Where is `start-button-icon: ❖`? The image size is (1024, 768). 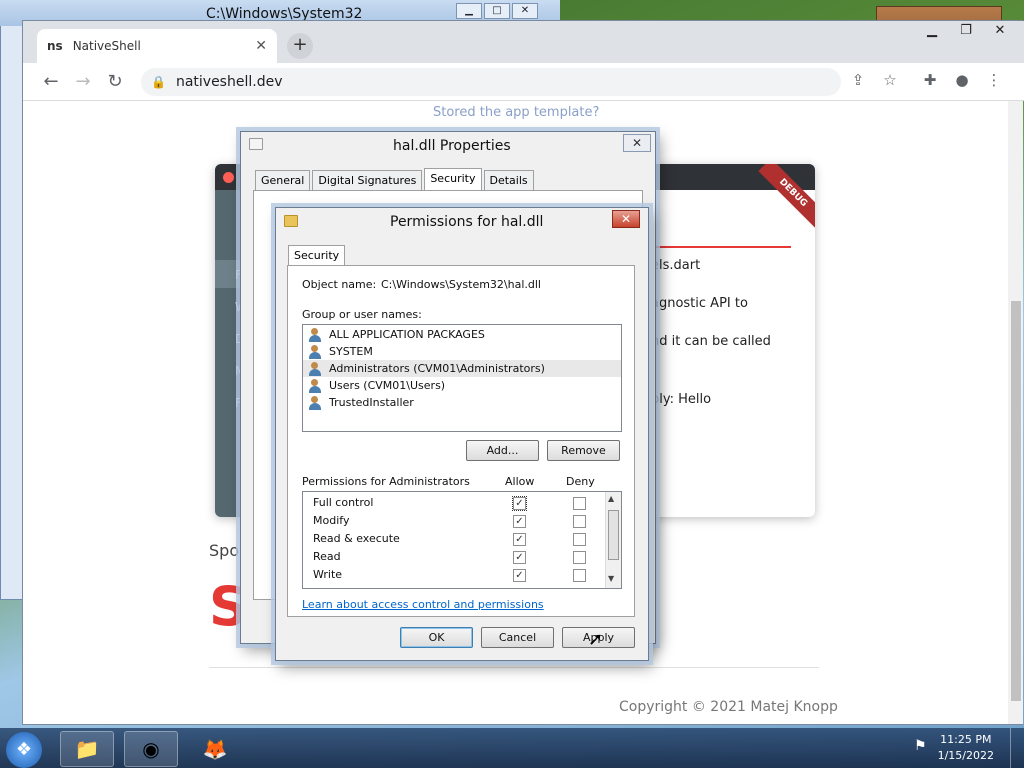 start-button-icon: ❖ is located at coordinates (24, 750).